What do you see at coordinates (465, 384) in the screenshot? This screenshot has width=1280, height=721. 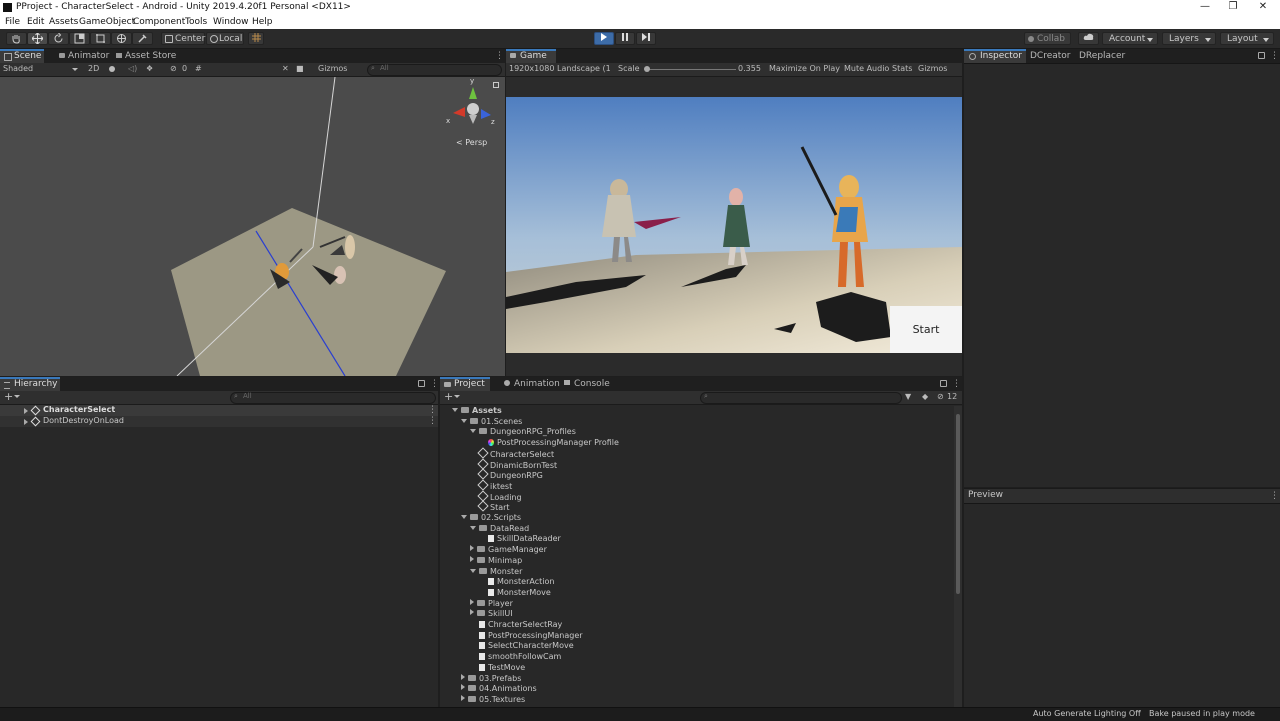 I see `tab-project: Project` at bounding box center [465, 384].